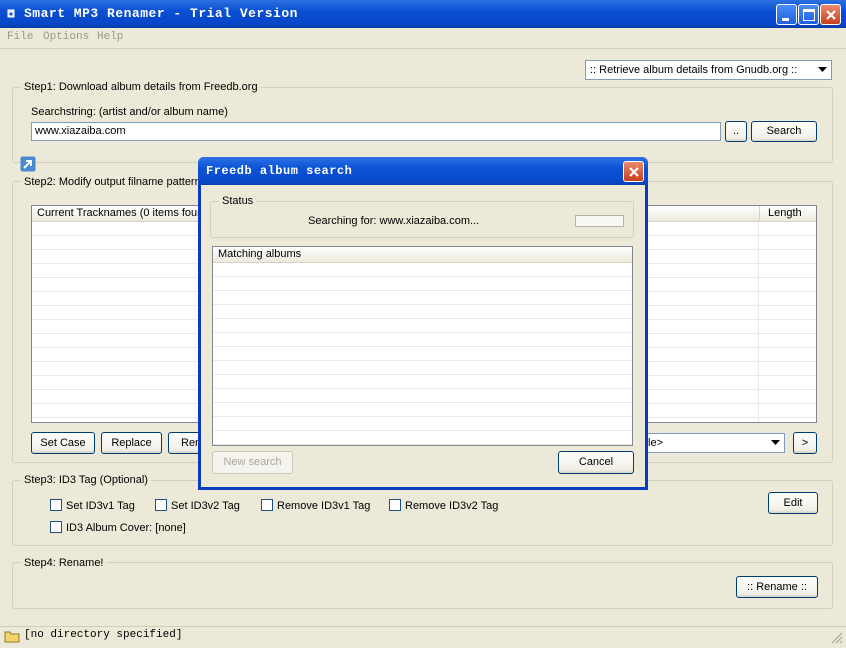 Image resolution: width=846 pixels, height=648 pixels. Describe the element at coordinates (100, 506) in the screenshot. I see `set-id3v1-label: Set ID3v1 Tag` at that location.